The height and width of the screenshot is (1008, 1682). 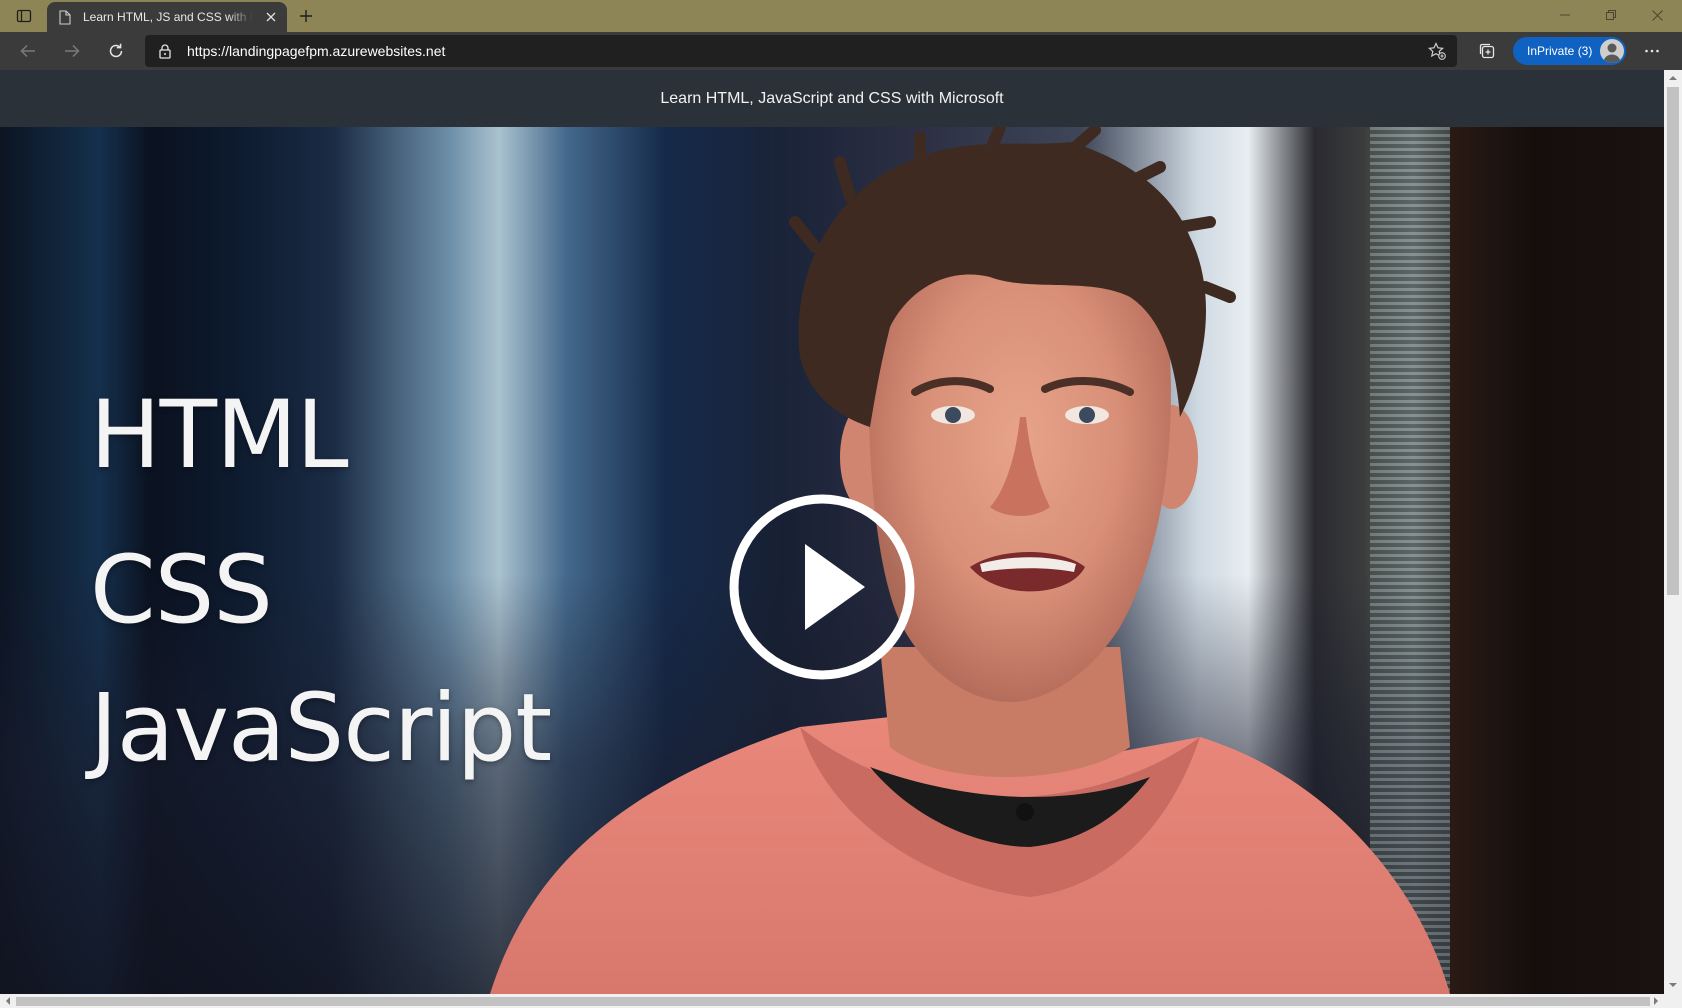 I want to click on collections-icon, so click(x=1487, y=51).